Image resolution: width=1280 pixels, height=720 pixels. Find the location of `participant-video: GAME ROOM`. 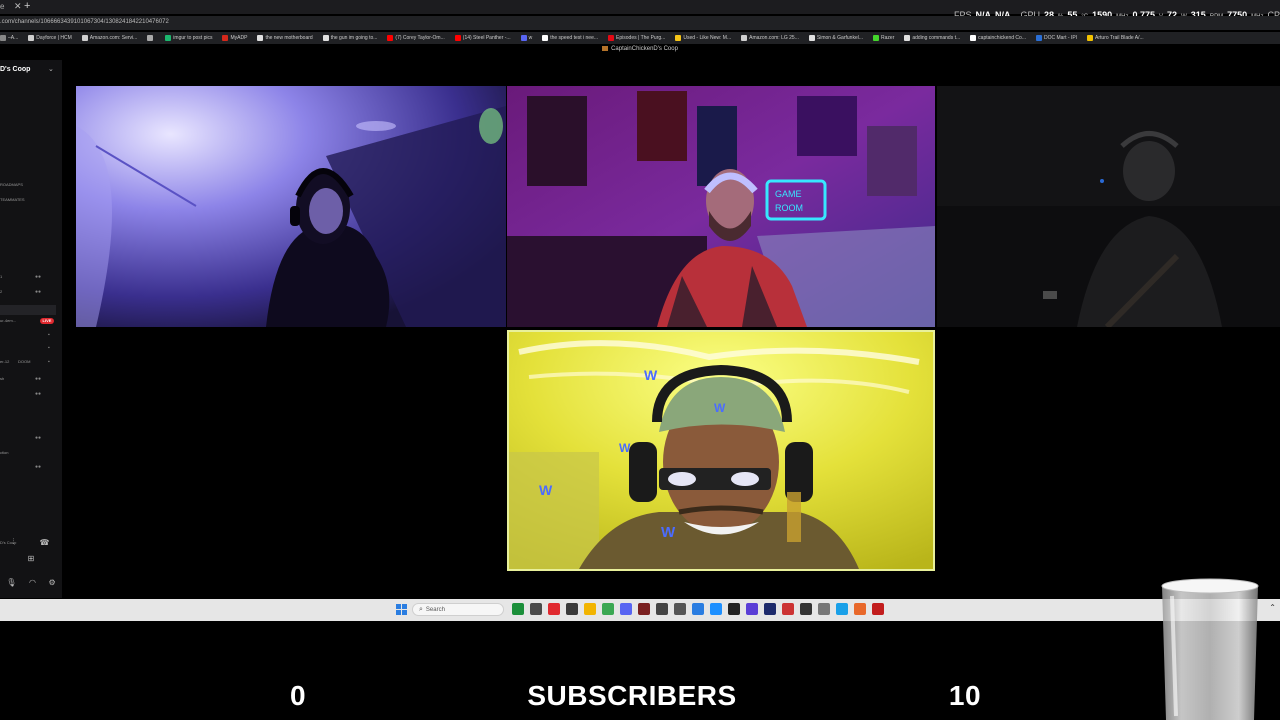

participant-video: GAME ROOM is located at coordinates (721, 206).